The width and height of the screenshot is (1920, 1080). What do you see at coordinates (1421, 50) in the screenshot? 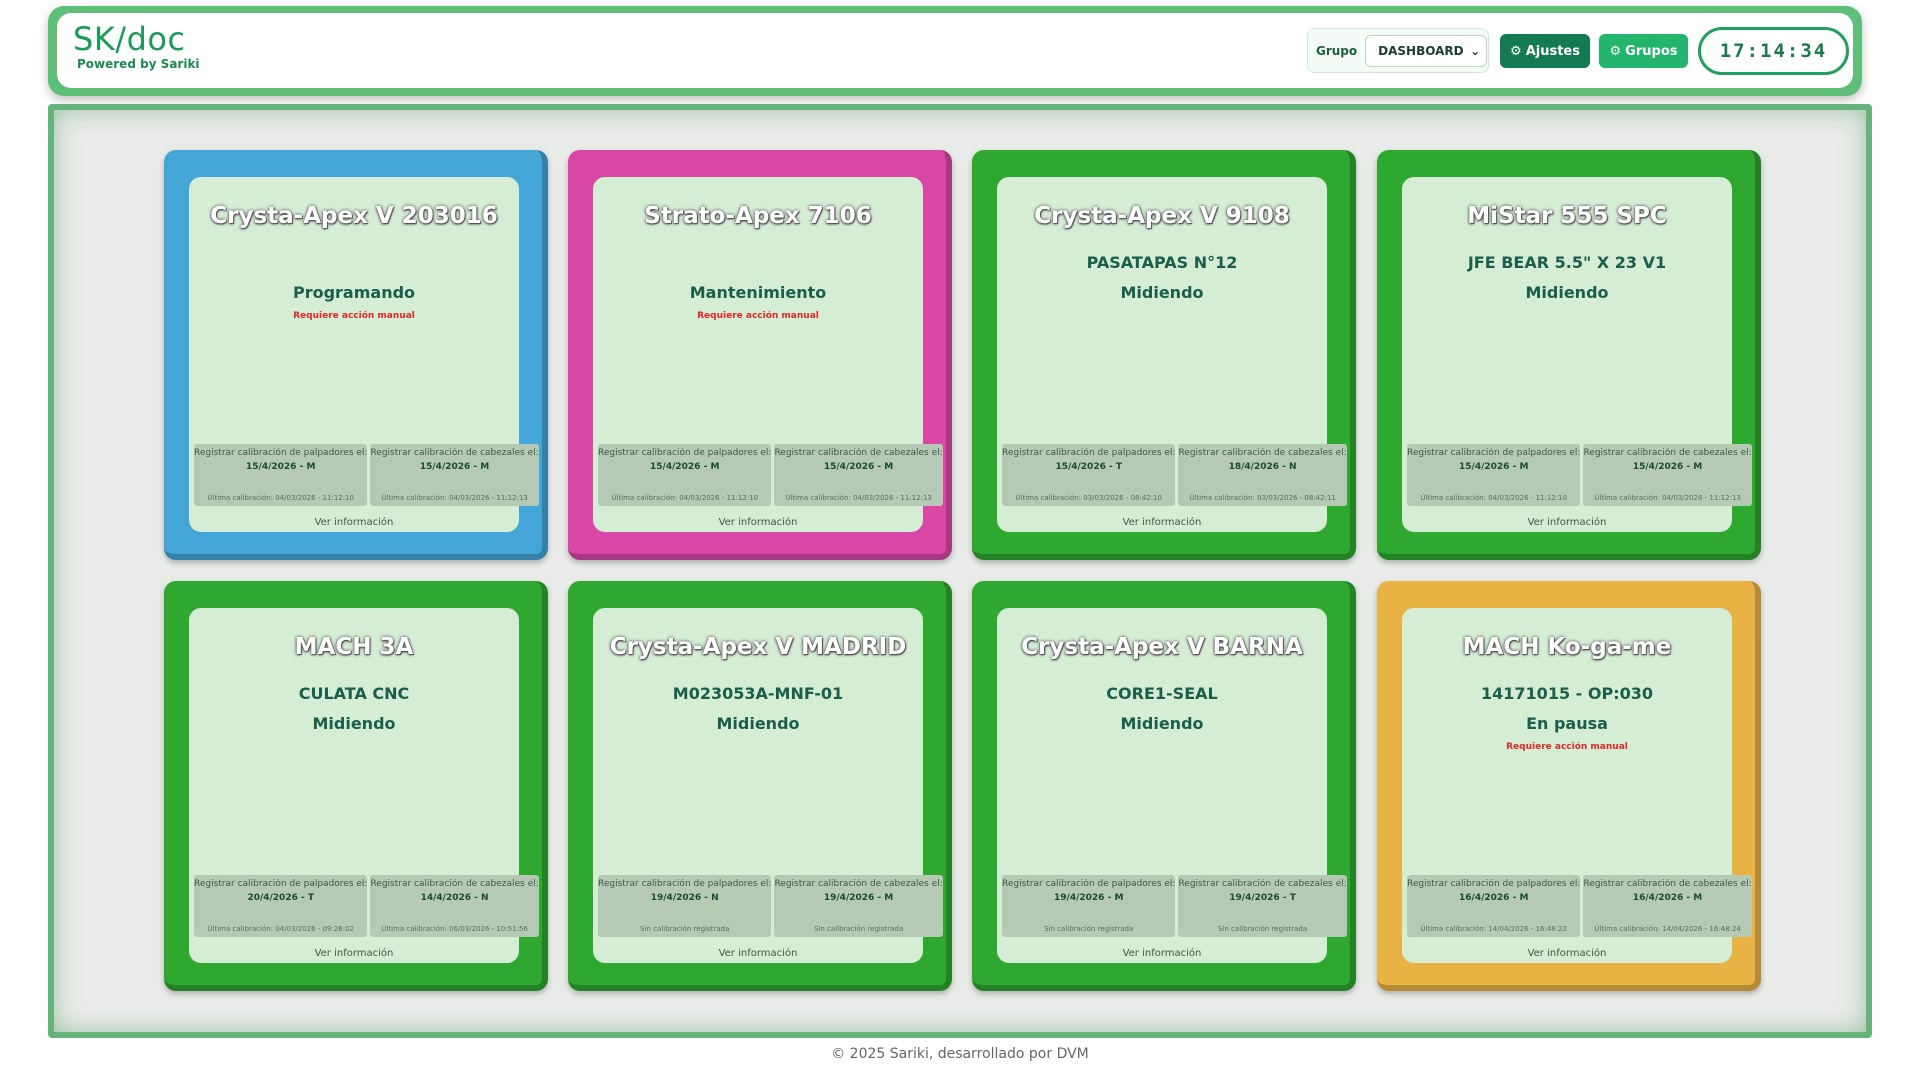
I see `group-select-value: DASHBOARD` at bounding box center [1421, 50].